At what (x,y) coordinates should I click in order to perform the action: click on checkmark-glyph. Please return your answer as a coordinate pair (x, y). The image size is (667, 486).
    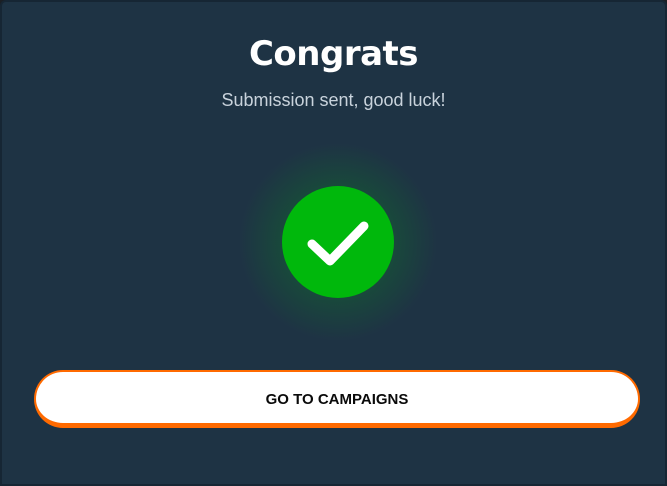
    Looking at the image, I should click on (338, 243).